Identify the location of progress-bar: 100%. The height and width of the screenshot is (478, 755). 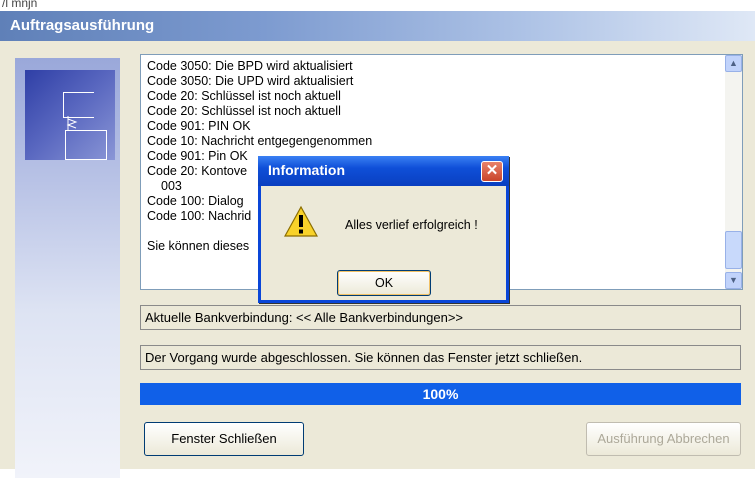
(440, 394).